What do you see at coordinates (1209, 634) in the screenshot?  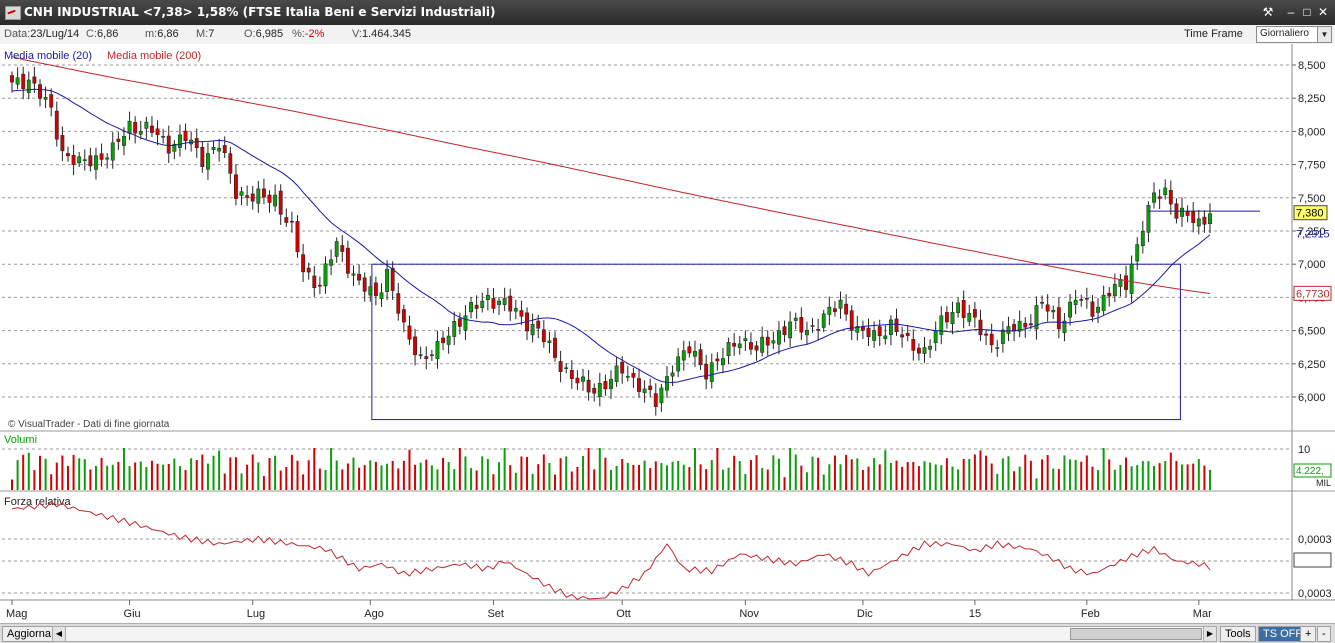 I see `scroll-right-icon: ▶` at bounding box center [1209, 634].